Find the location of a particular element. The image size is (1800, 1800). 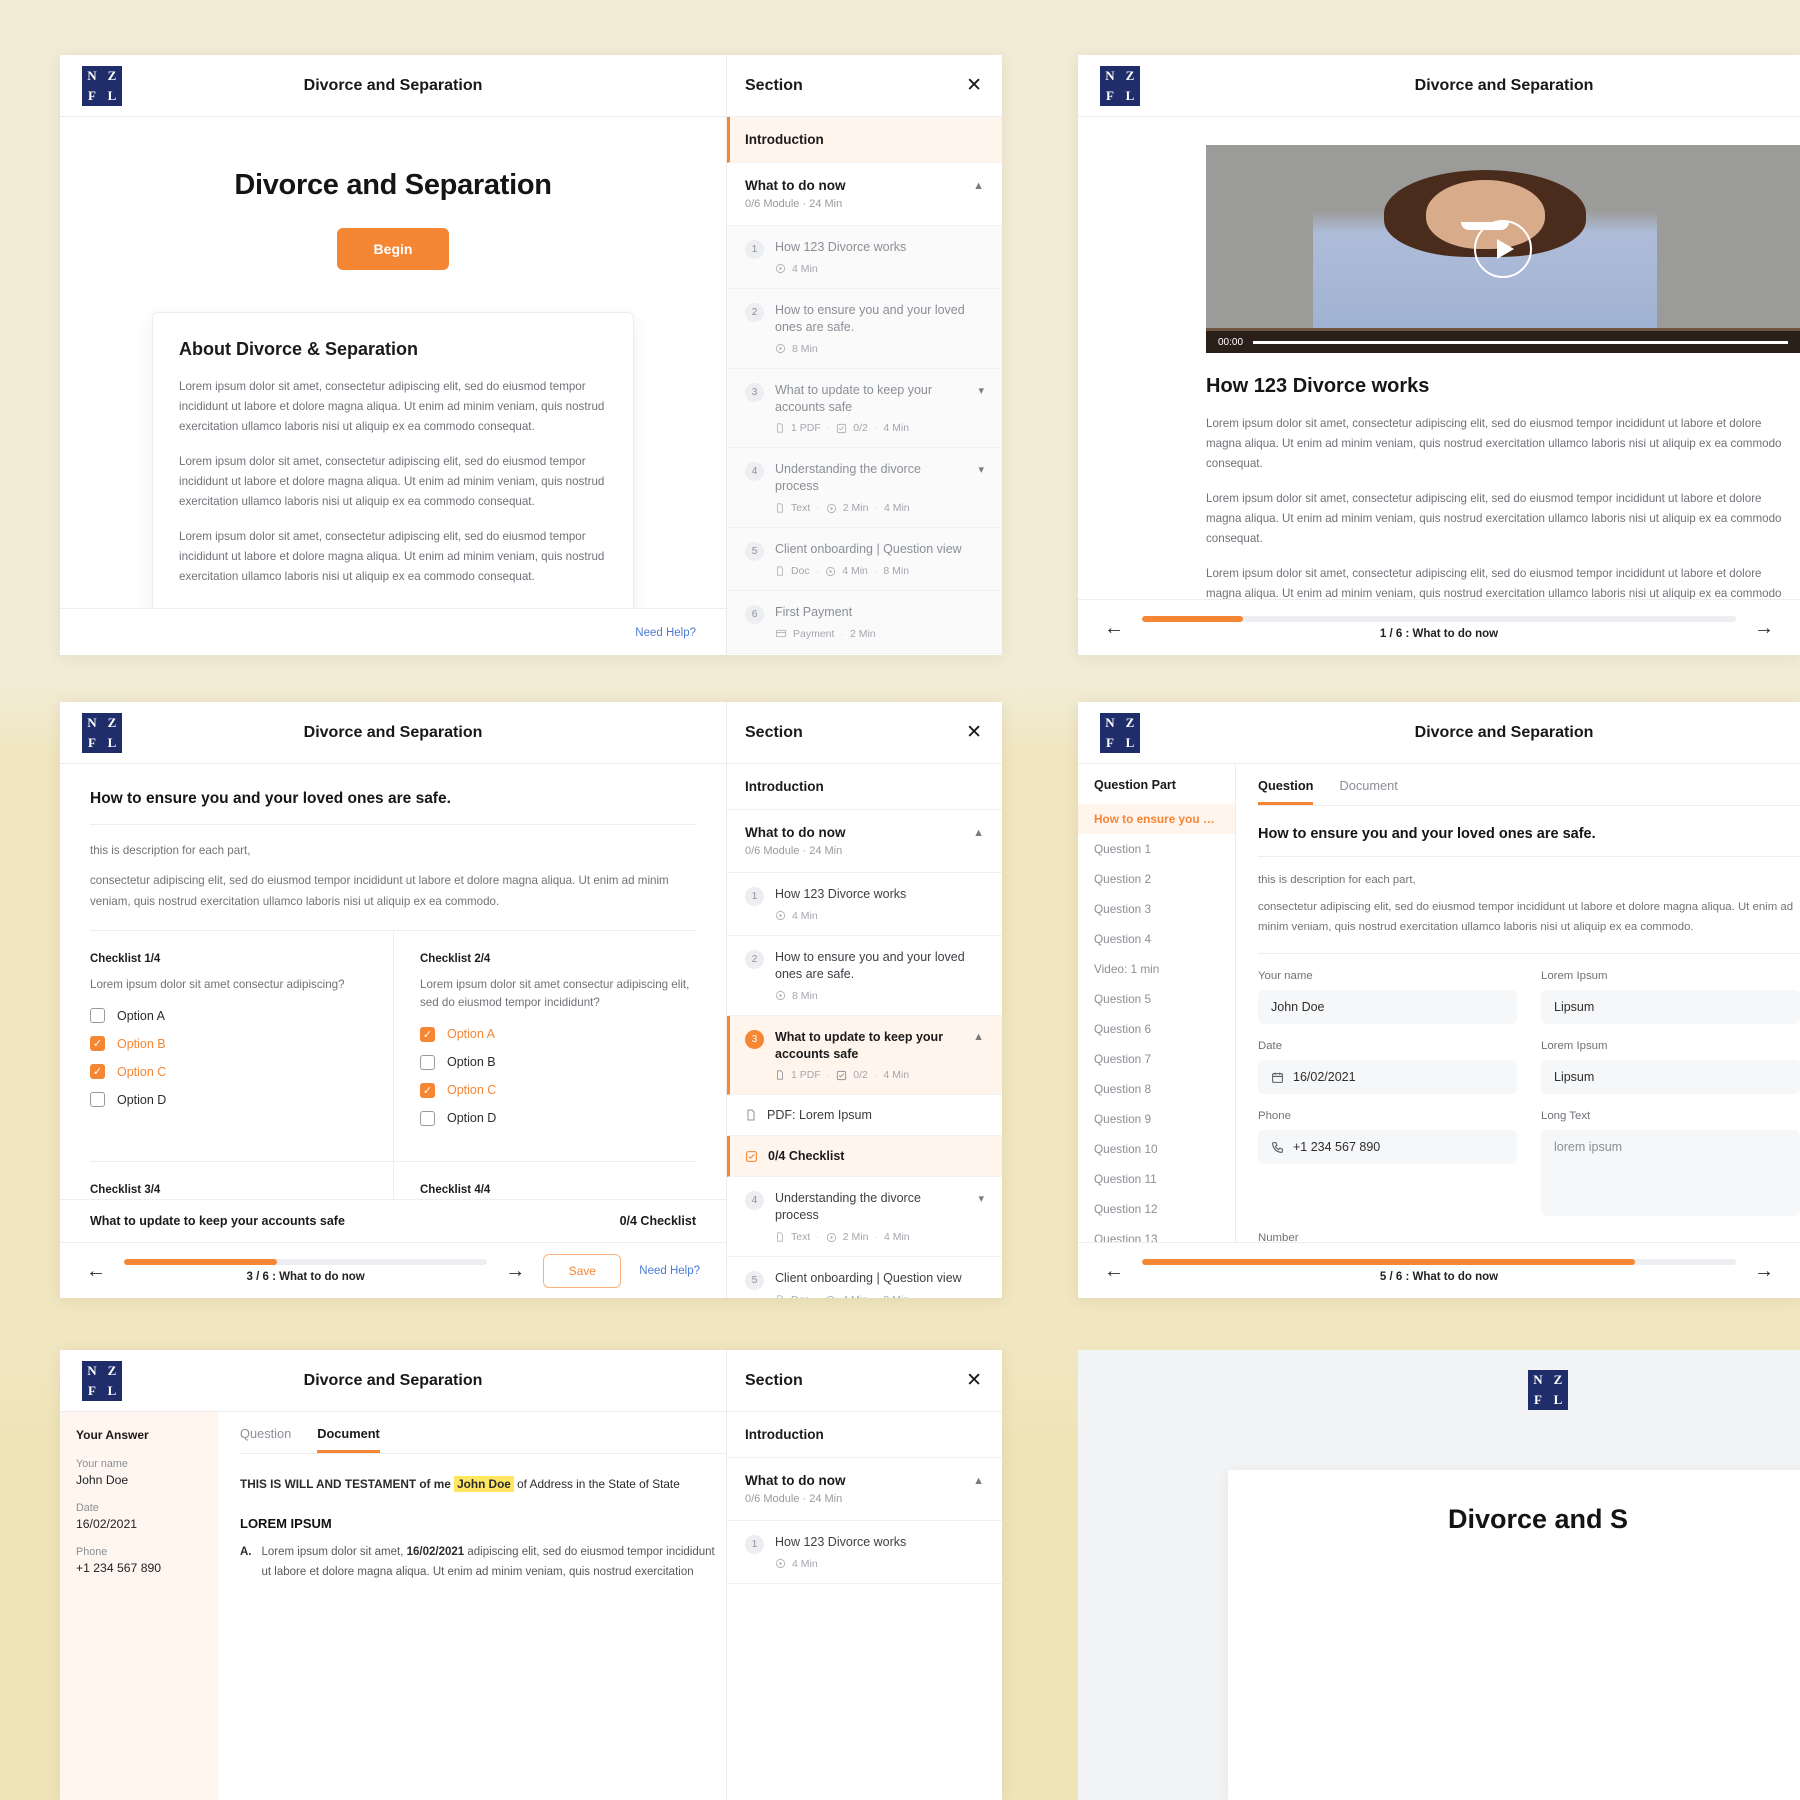

question-part-item: Question 8 is located at coordinates (1156, 1089).